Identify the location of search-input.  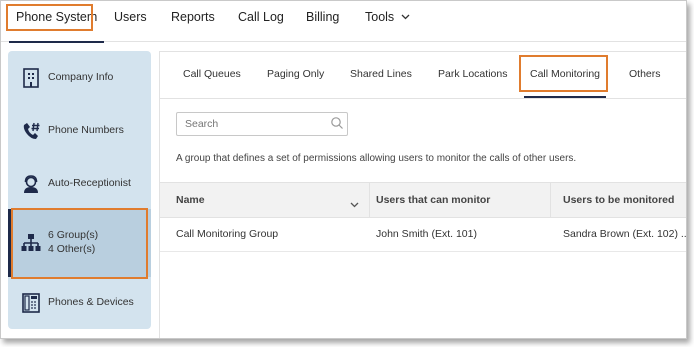
(262, 124).